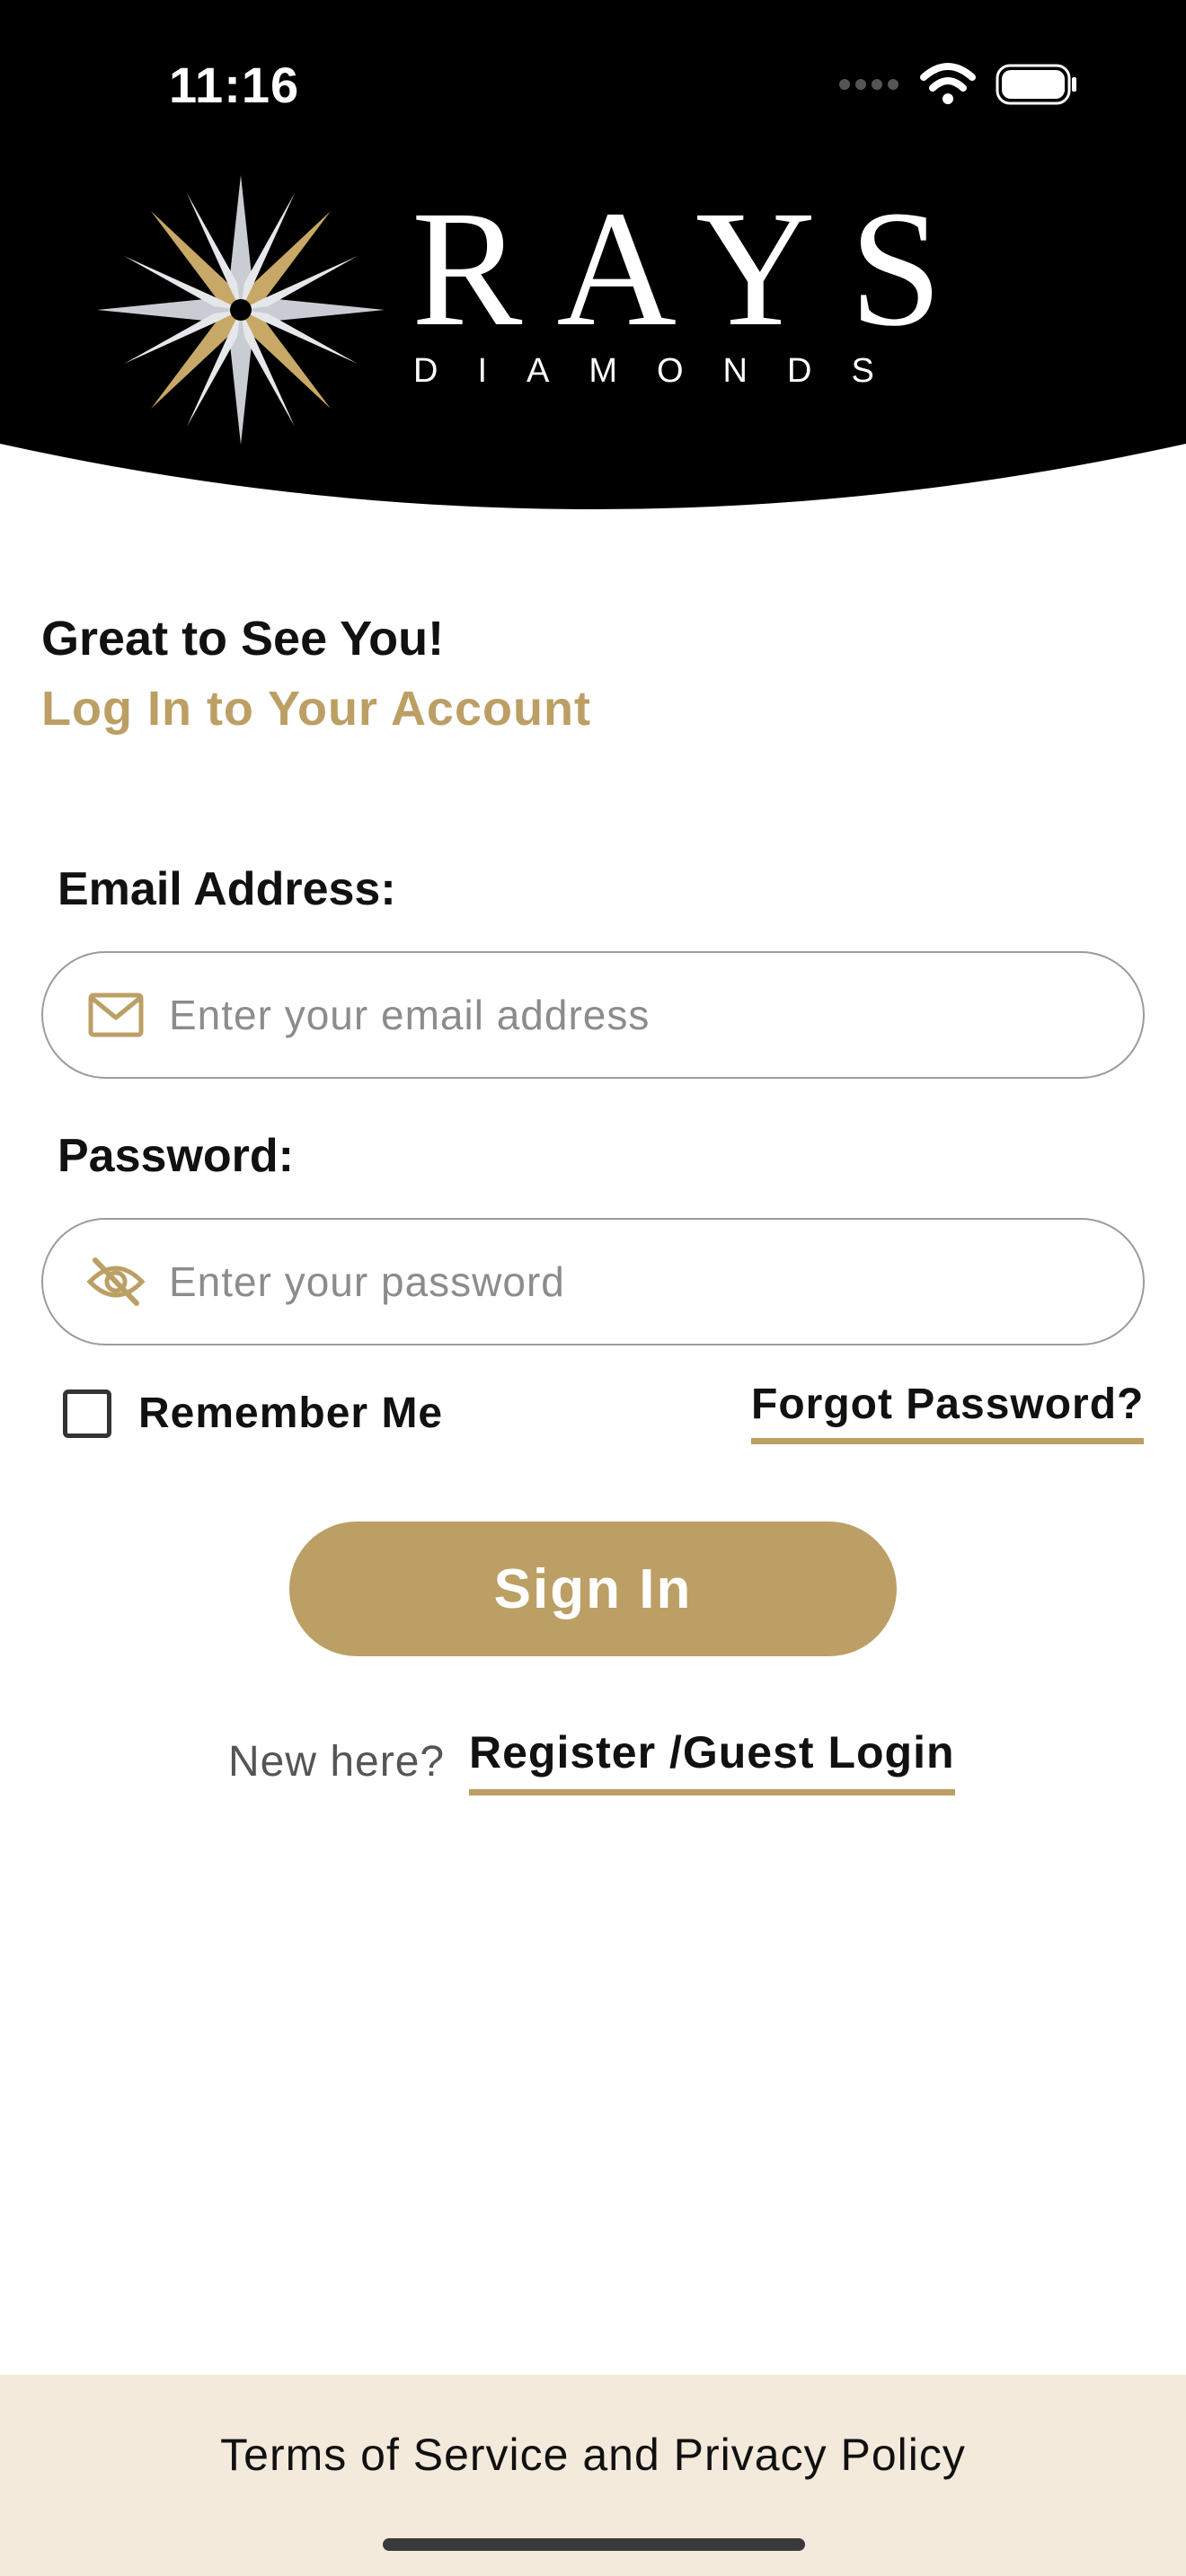  I want to click on home-indicator, so click(594, 2544).